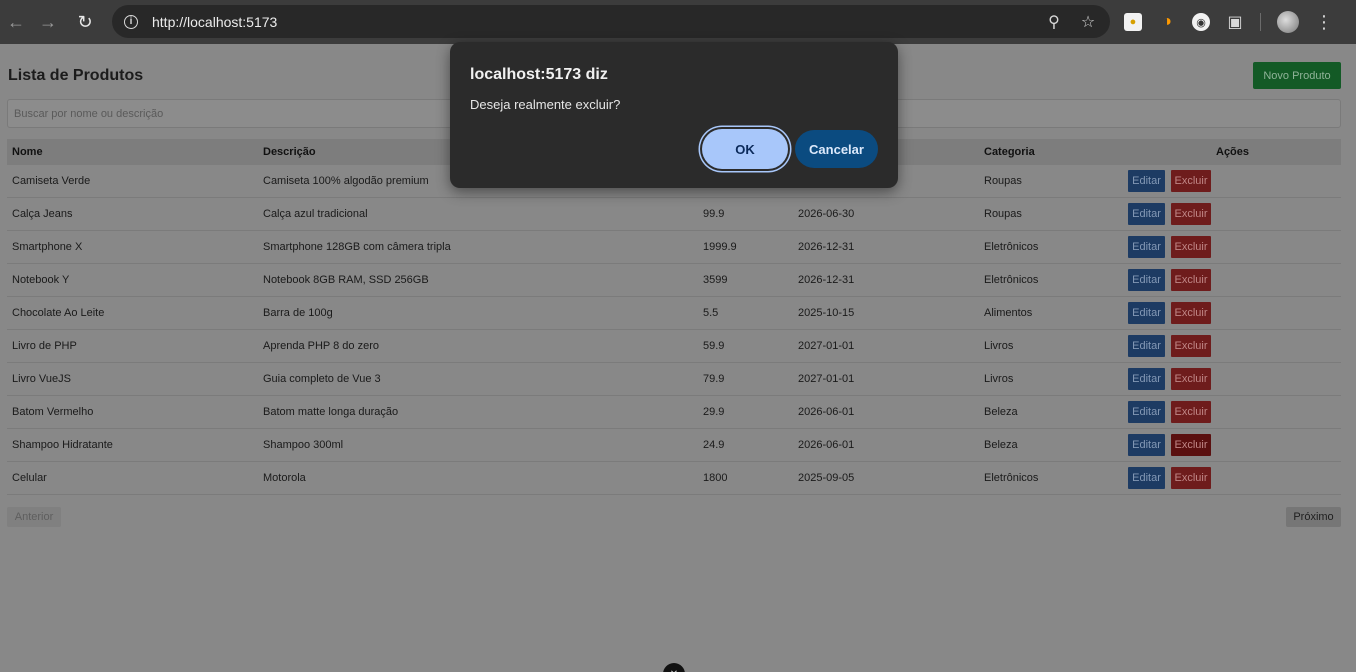  Describe the element at coordinates (51, 181) in the screenshot. I see `product-name: Camiseta Verde` at that location.